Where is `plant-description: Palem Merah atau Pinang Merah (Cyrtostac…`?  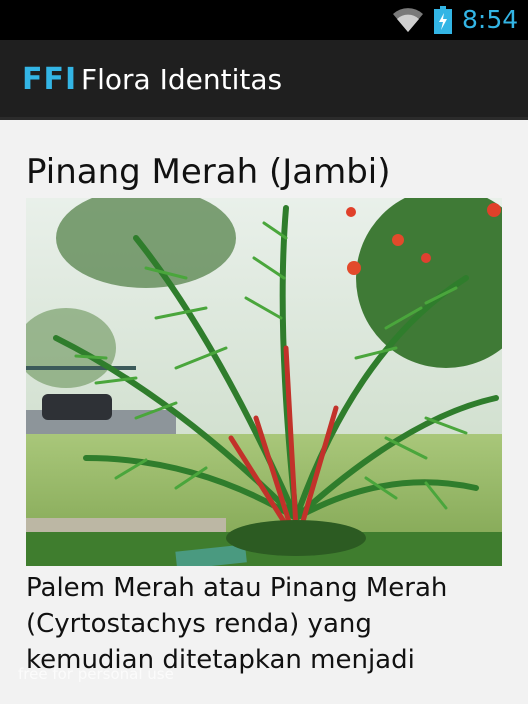
plant-description: Palem Merah atau Pinang Merah (Cyrtostac… is located at coordinates (237, 624).